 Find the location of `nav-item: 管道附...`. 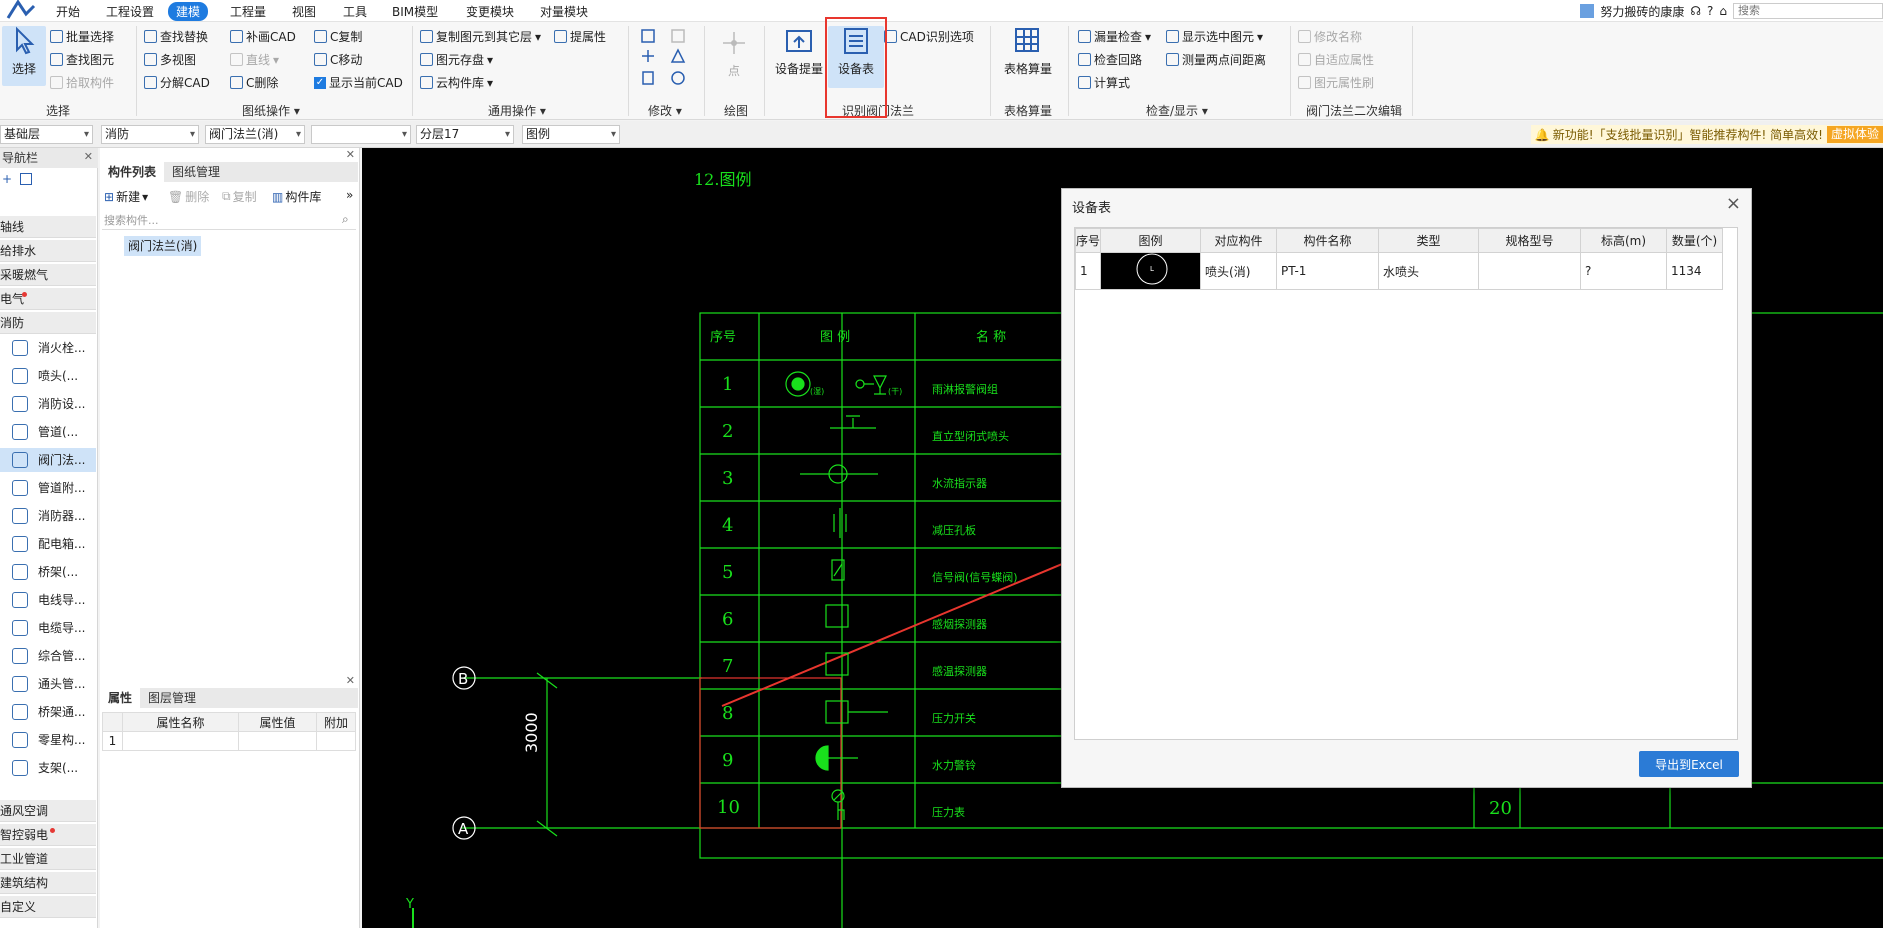

nav-item: 管道附... is located at coordinates (48, 488).